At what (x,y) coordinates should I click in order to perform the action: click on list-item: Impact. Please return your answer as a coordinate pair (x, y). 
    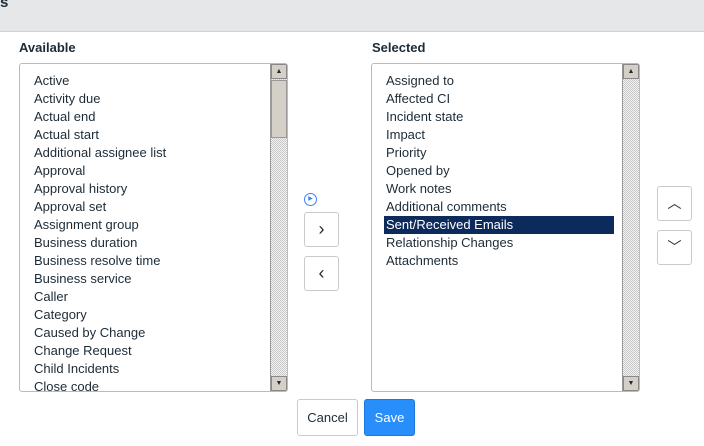
    Looking at the image, I should click on (499, 135).